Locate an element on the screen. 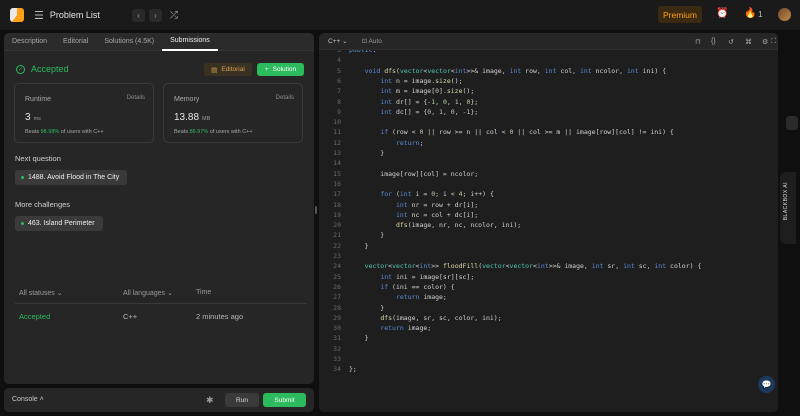 This screenshot has height=416, width=800. line-number: 14 is located at coordinates (337, 163).